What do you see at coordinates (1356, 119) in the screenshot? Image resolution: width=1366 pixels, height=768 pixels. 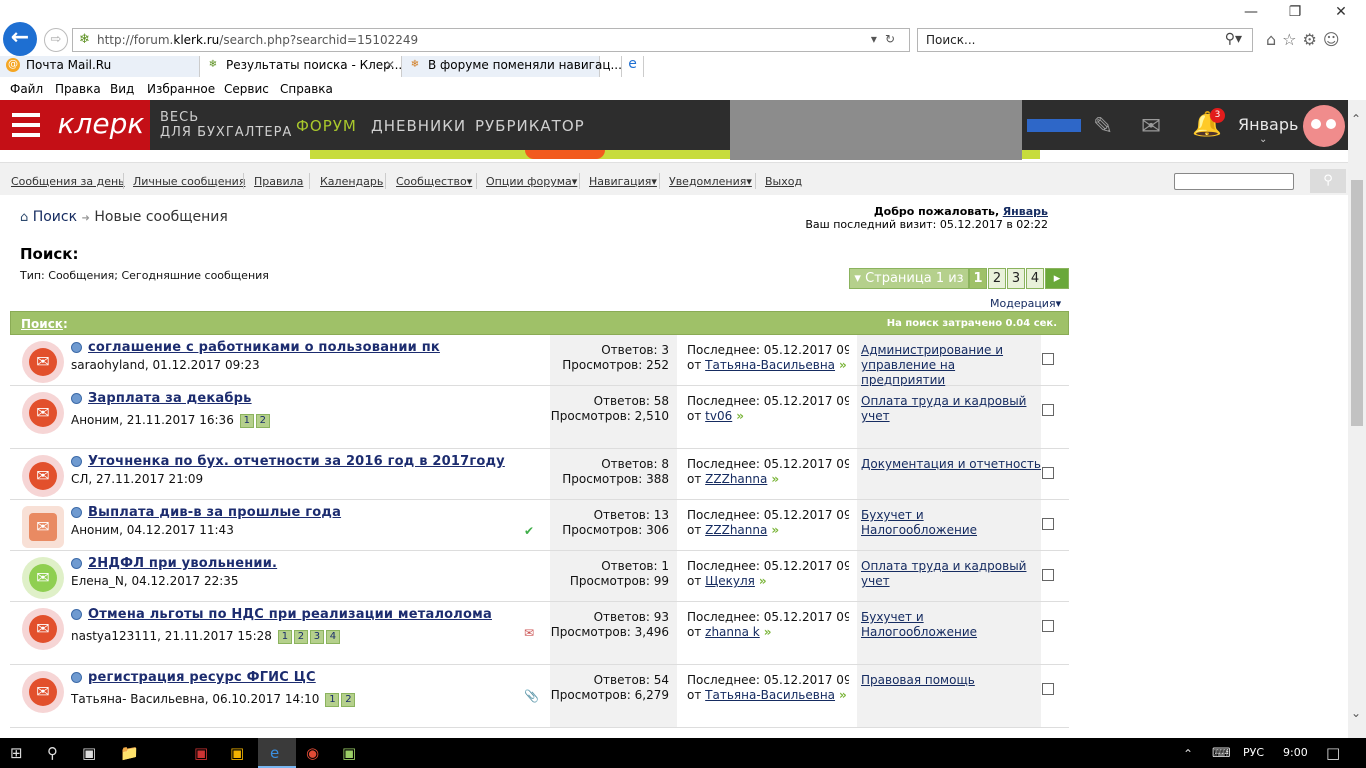 I see `scroll-up-icon: ⌃` at bounding box center [1356, 119].